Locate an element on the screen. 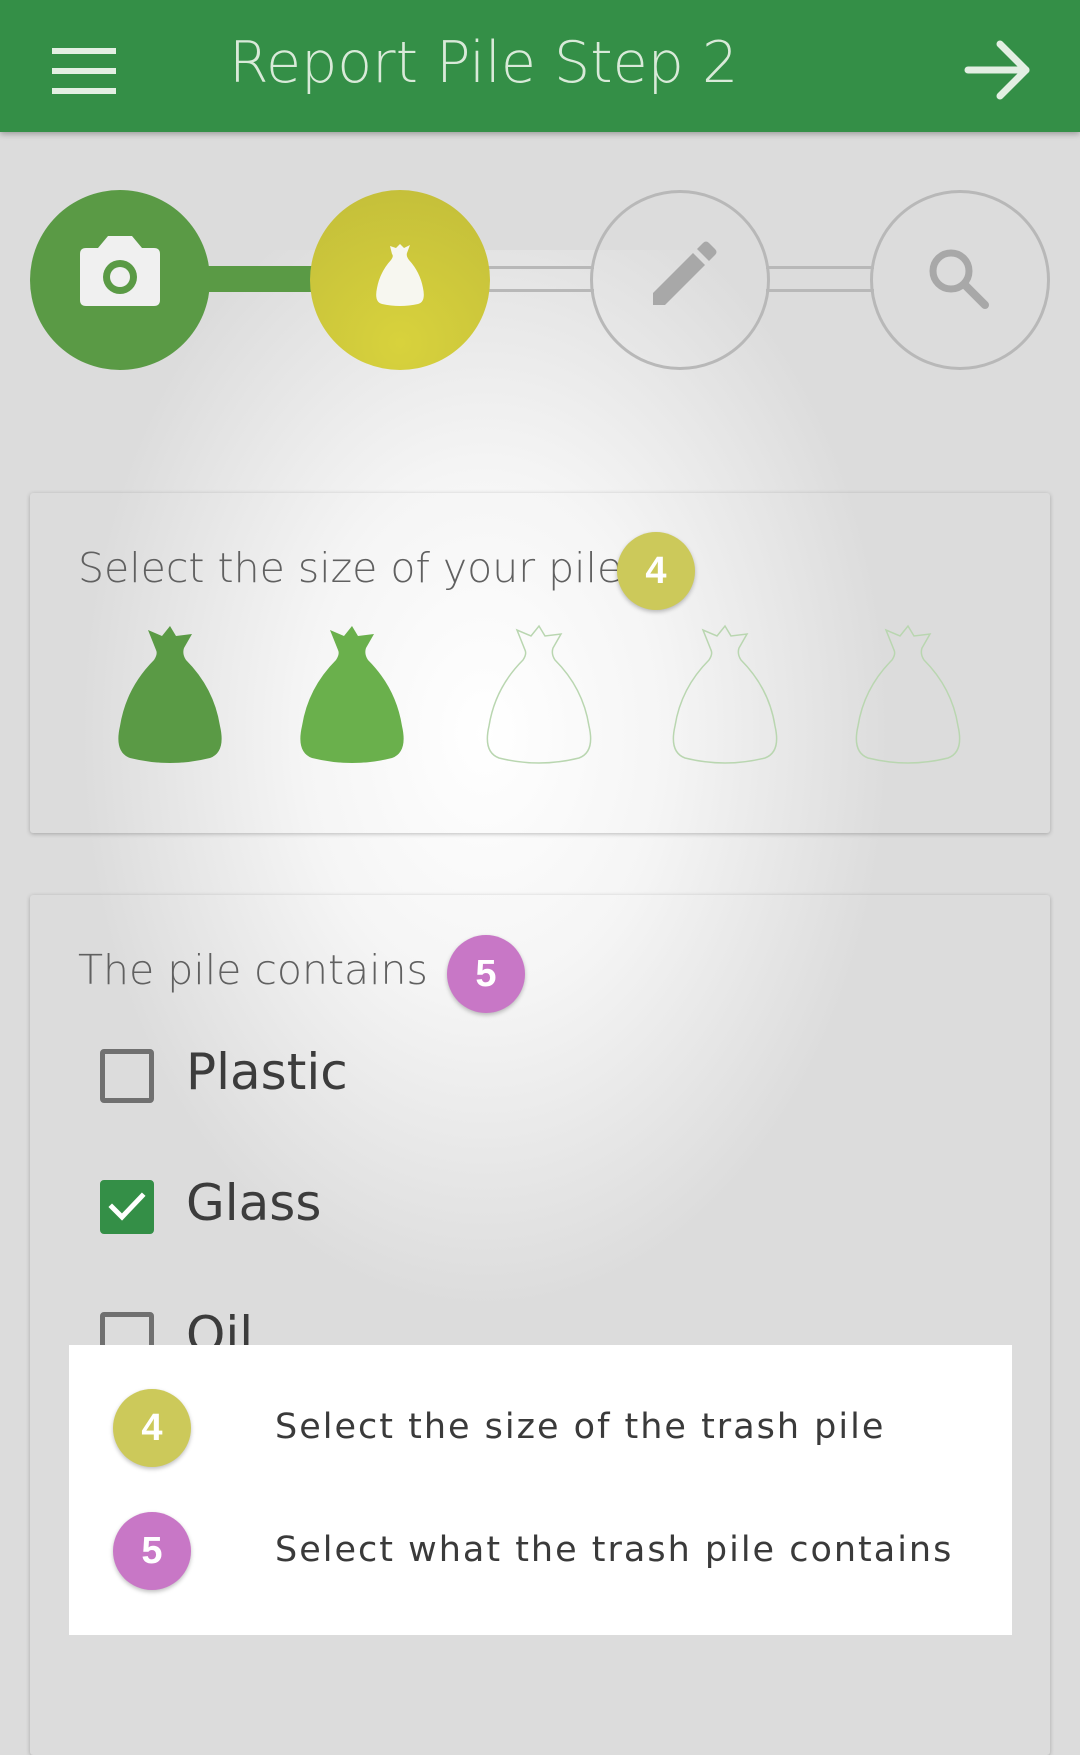  step-badge-5: 5 is located at coordinates (486, 974).